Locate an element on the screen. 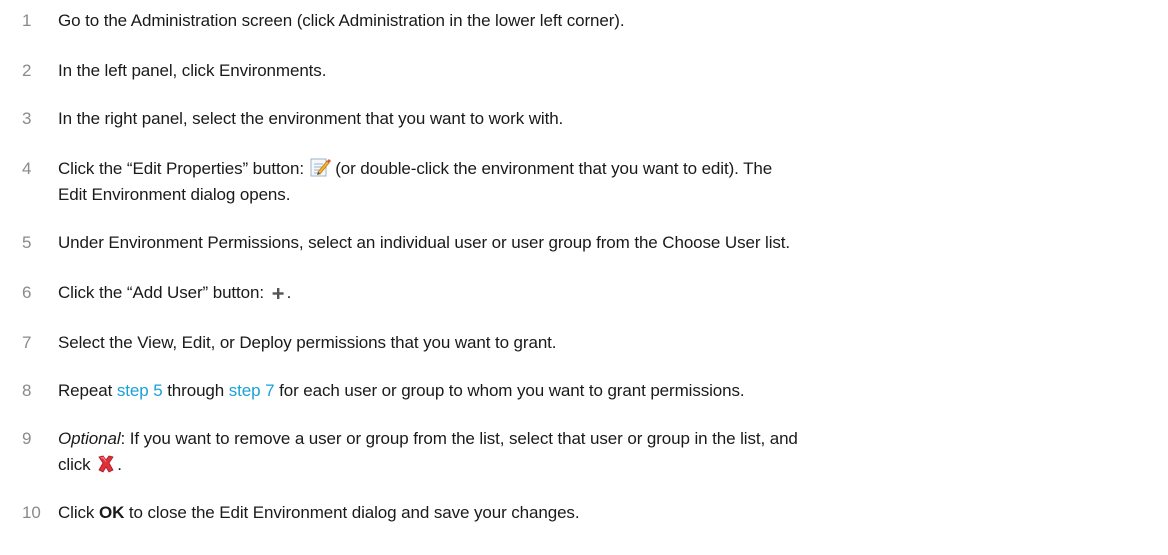  step-number: 8 is located at coordinates (27, 390).